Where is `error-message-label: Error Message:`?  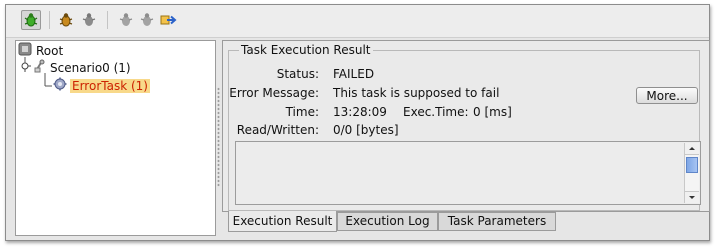 error-message-label: Error Message: is located at coordinates (274, 93).